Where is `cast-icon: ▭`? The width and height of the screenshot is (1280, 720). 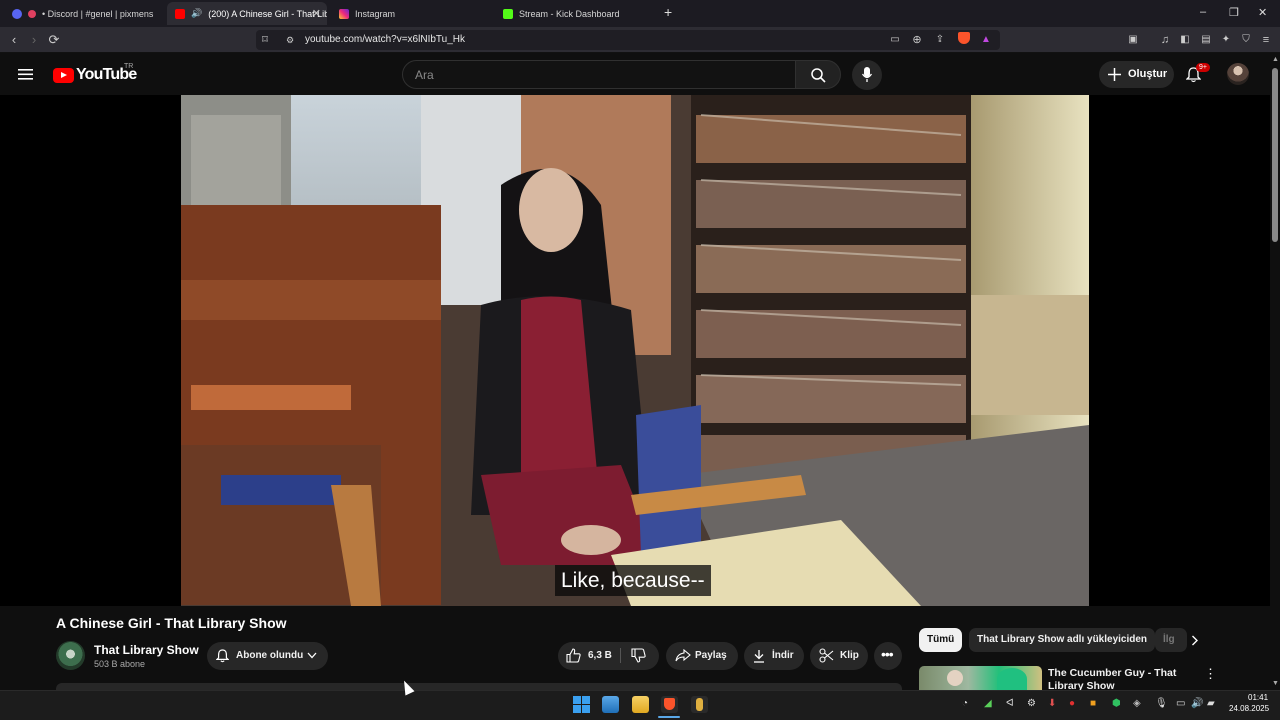
cast-icon: ▭ is located at coordinates (895, 40).